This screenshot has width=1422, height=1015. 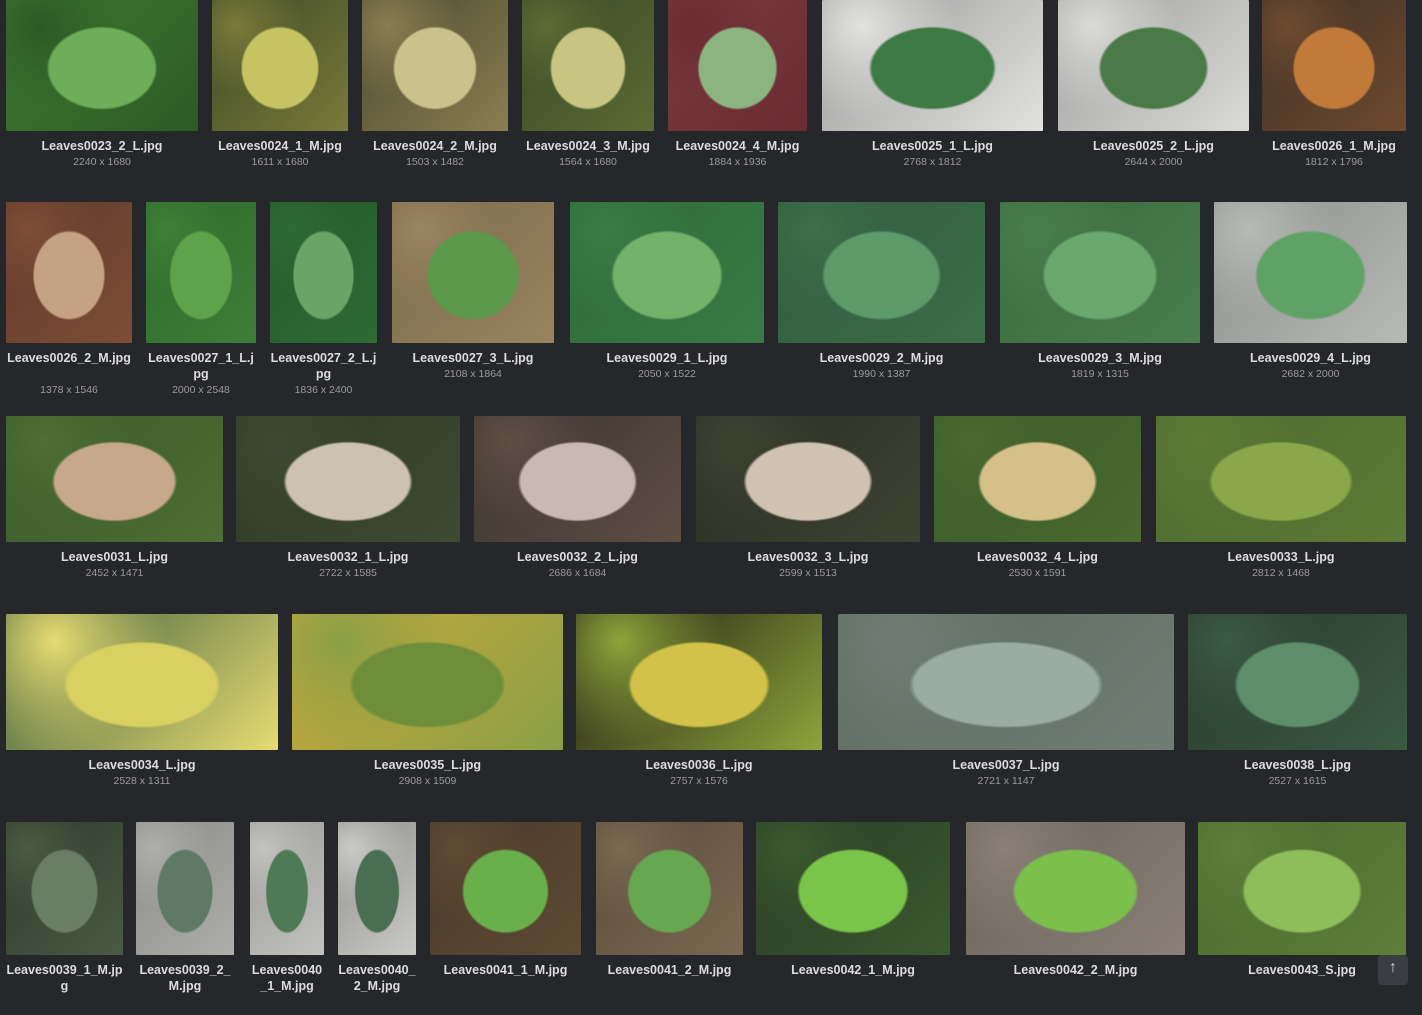 What do you see at coordinates (348, 573) in the screenshot?
I see `image-dimensions: 2722 x 1585` at bounding box center [348, 573].